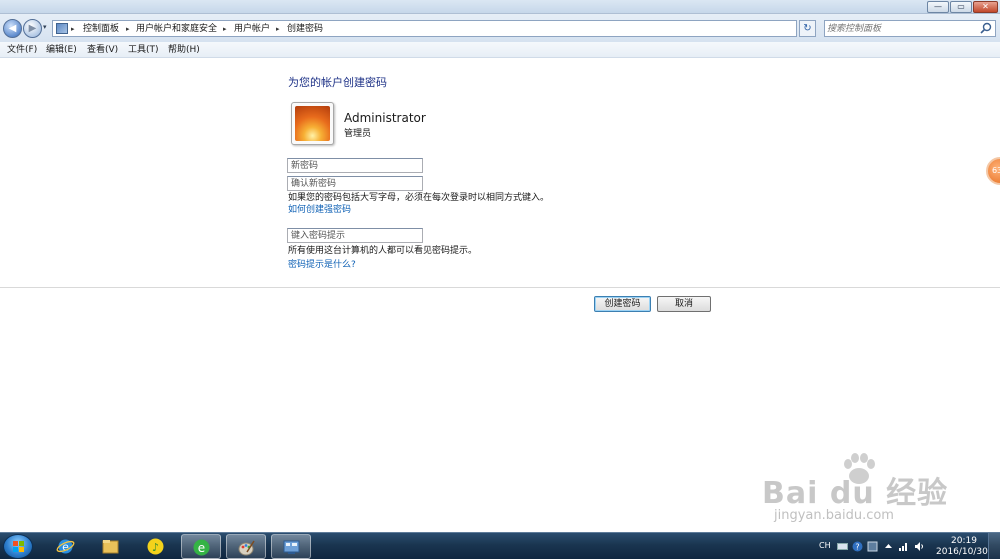 The height and width of the screenshot is (559, 1000). I want to click on hint-help-link: 密码提示是什么?, so click(322, 265).